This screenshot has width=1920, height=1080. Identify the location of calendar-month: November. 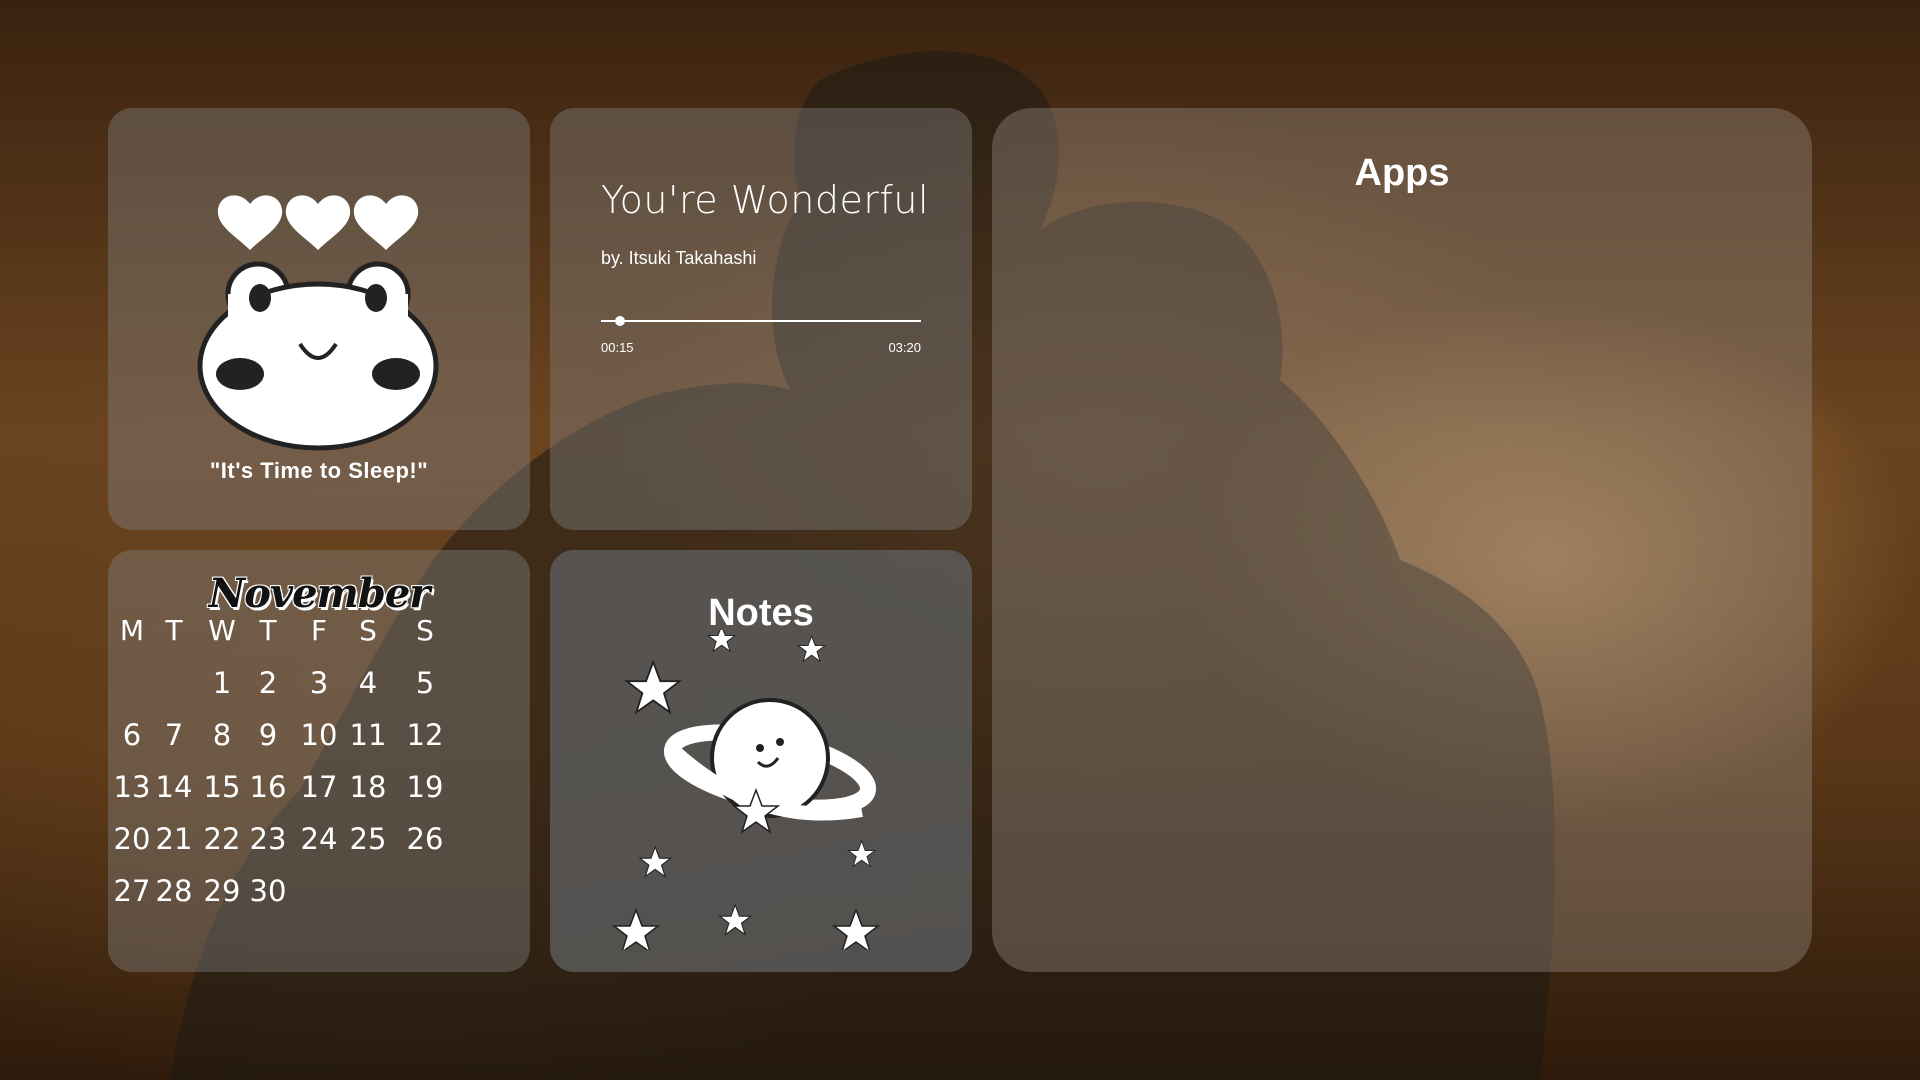
(319, 593).